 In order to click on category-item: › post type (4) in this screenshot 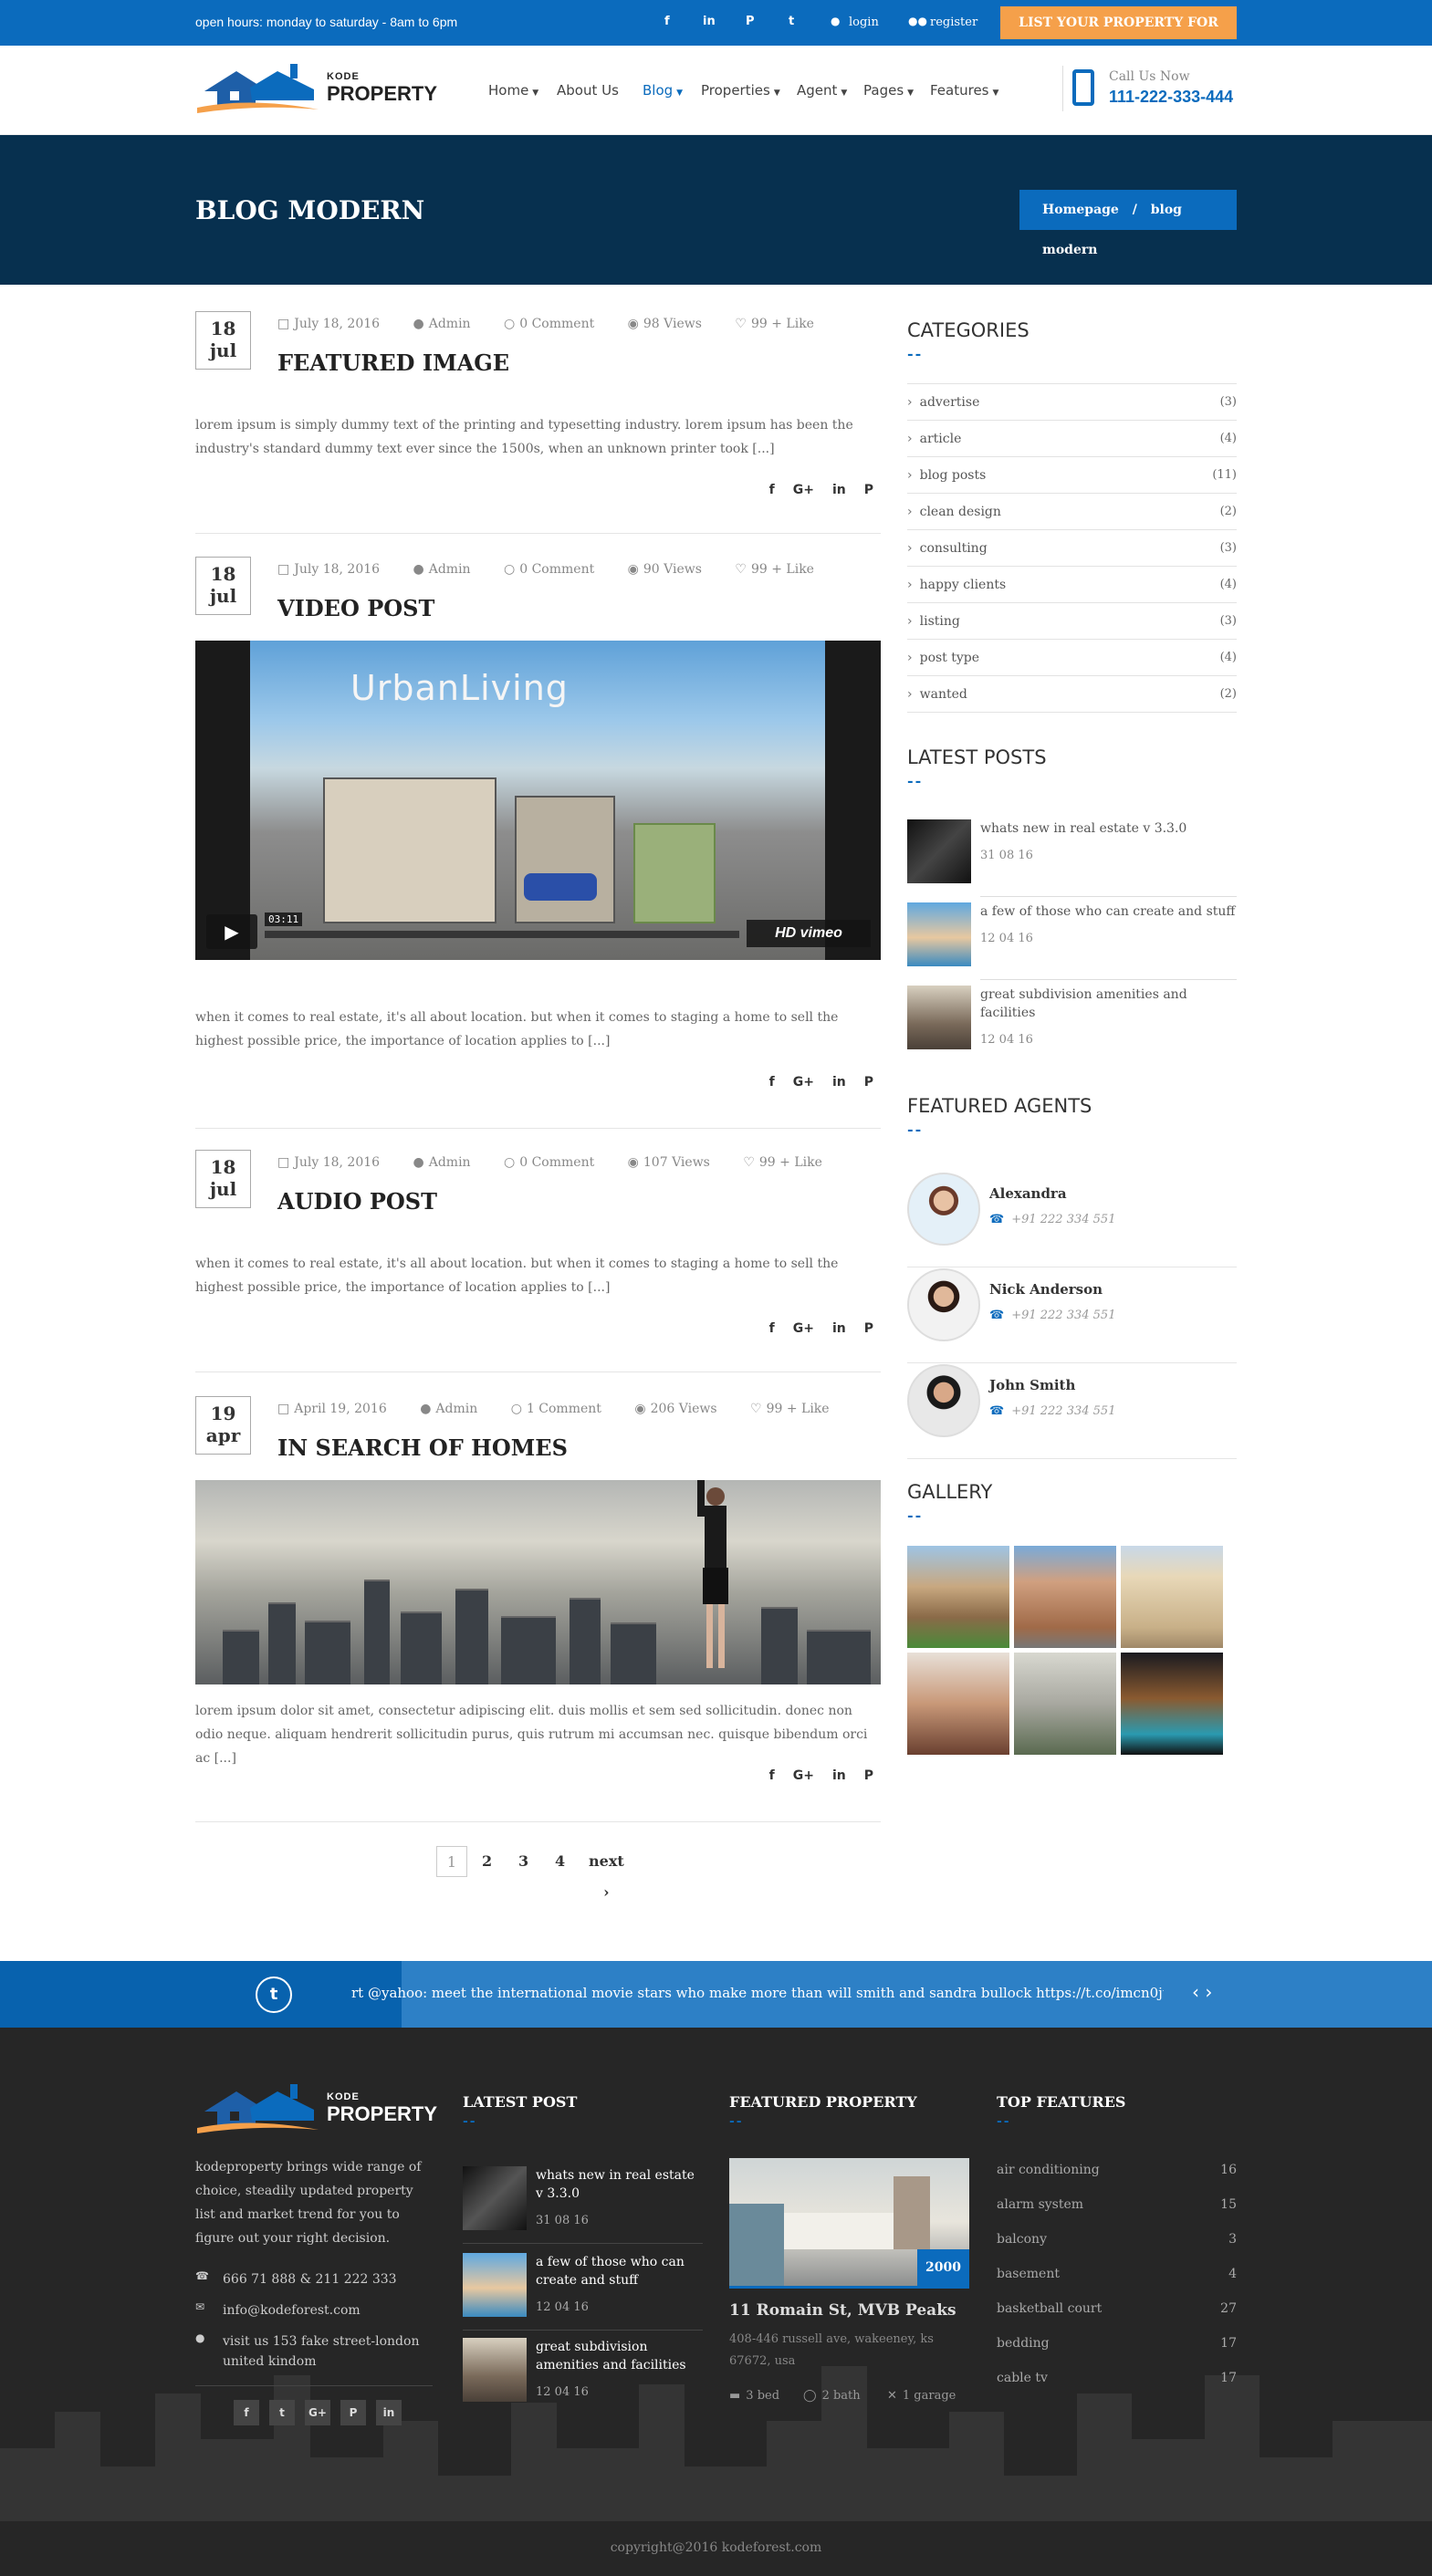, I will do `click(1072, 657)`.